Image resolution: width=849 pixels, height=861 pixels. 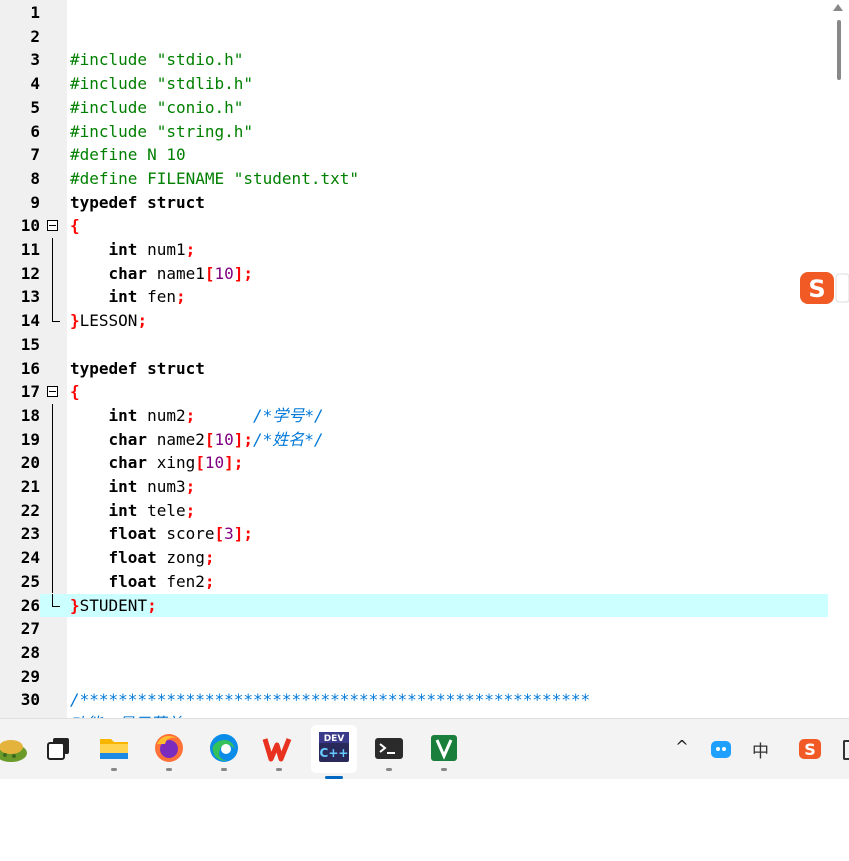 What do you see at coordinates (75, 392) in the screenshot?
I see `code-token: {` at bounding box center [75, 392].